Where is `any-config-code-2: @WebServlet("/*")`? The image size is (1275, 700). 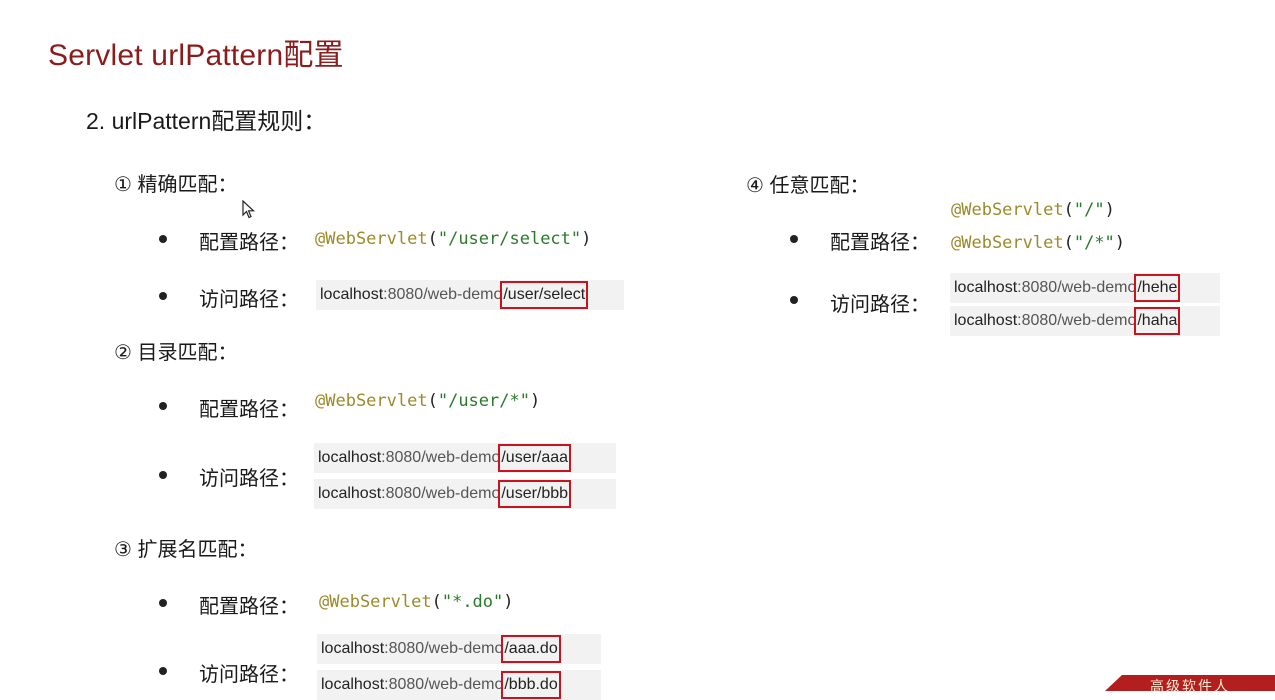 any-config-code-2: @WebServlet("/*") is located at coordinates (1038, 243).